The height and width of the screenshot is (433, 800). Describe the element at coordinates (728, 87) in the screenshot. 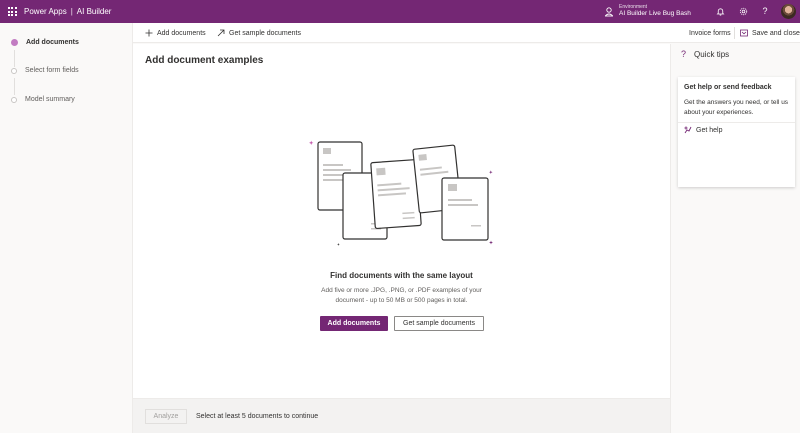

I see `help-card-title: Get help or send feedback` at that location.